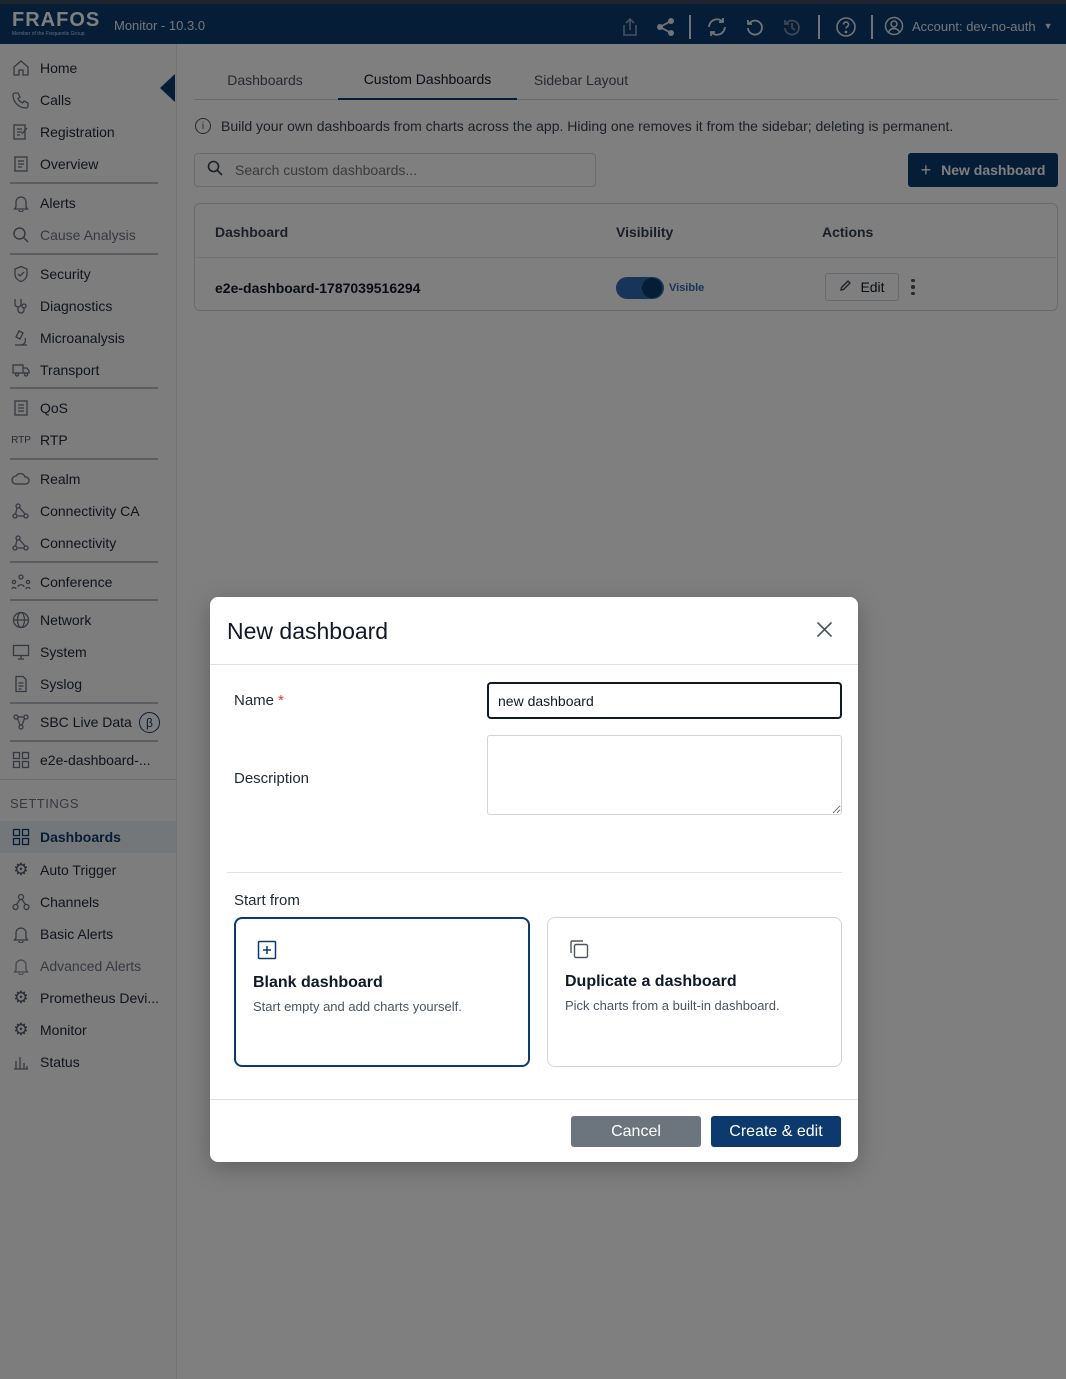 This screenshot has width=1066, height=1379. Describe the element at coordinates (267, 950) in the screenshot. I see `add-square-icon` at that location.